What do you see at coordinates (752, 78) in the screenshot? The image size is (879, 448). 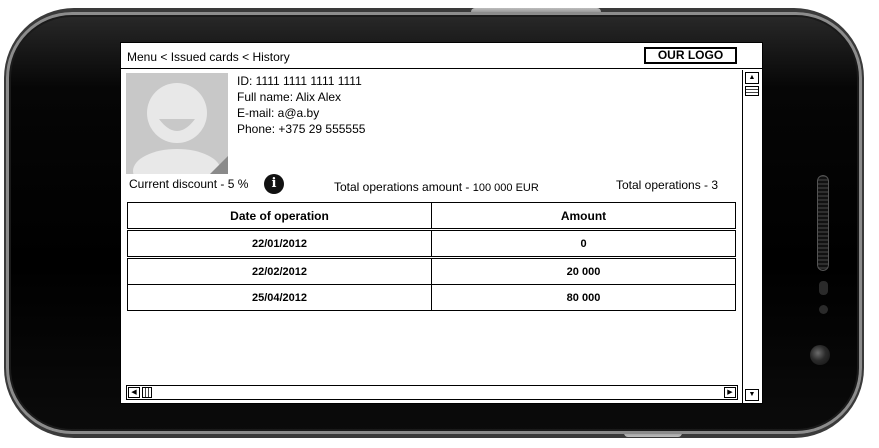 I see `arrow-up-icon: ▲` at bounding box center [752, 78].